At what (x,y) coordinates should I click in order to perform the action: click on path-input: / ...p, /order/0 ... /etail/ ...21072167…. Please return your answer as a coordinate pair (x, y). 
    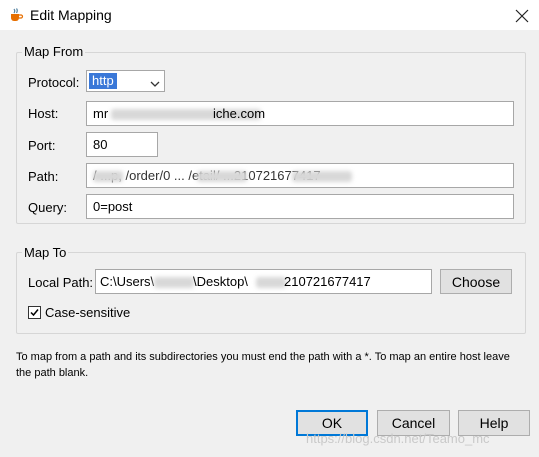
    Looking at the image, I should click on (300, 175).